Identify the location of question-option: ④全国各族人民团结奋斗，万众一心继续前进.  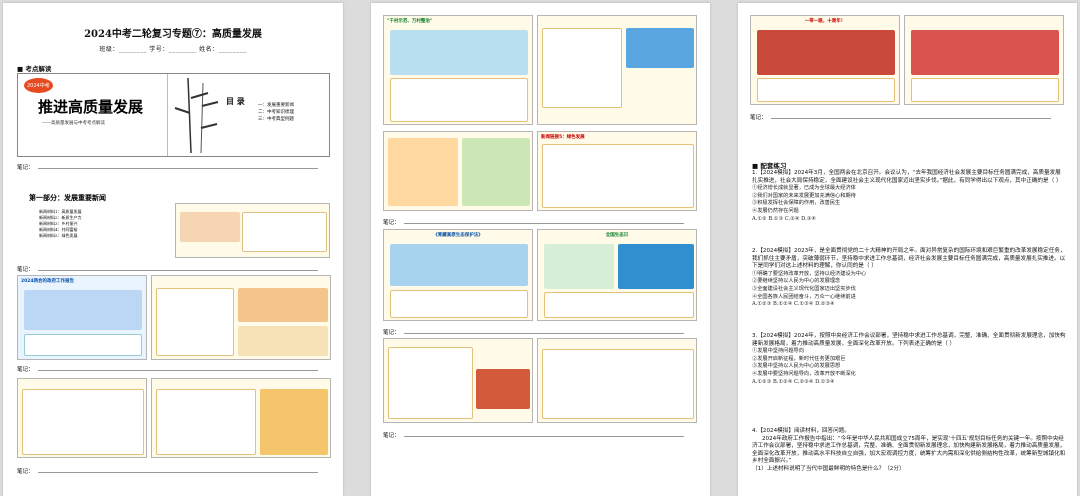
(804, 296).